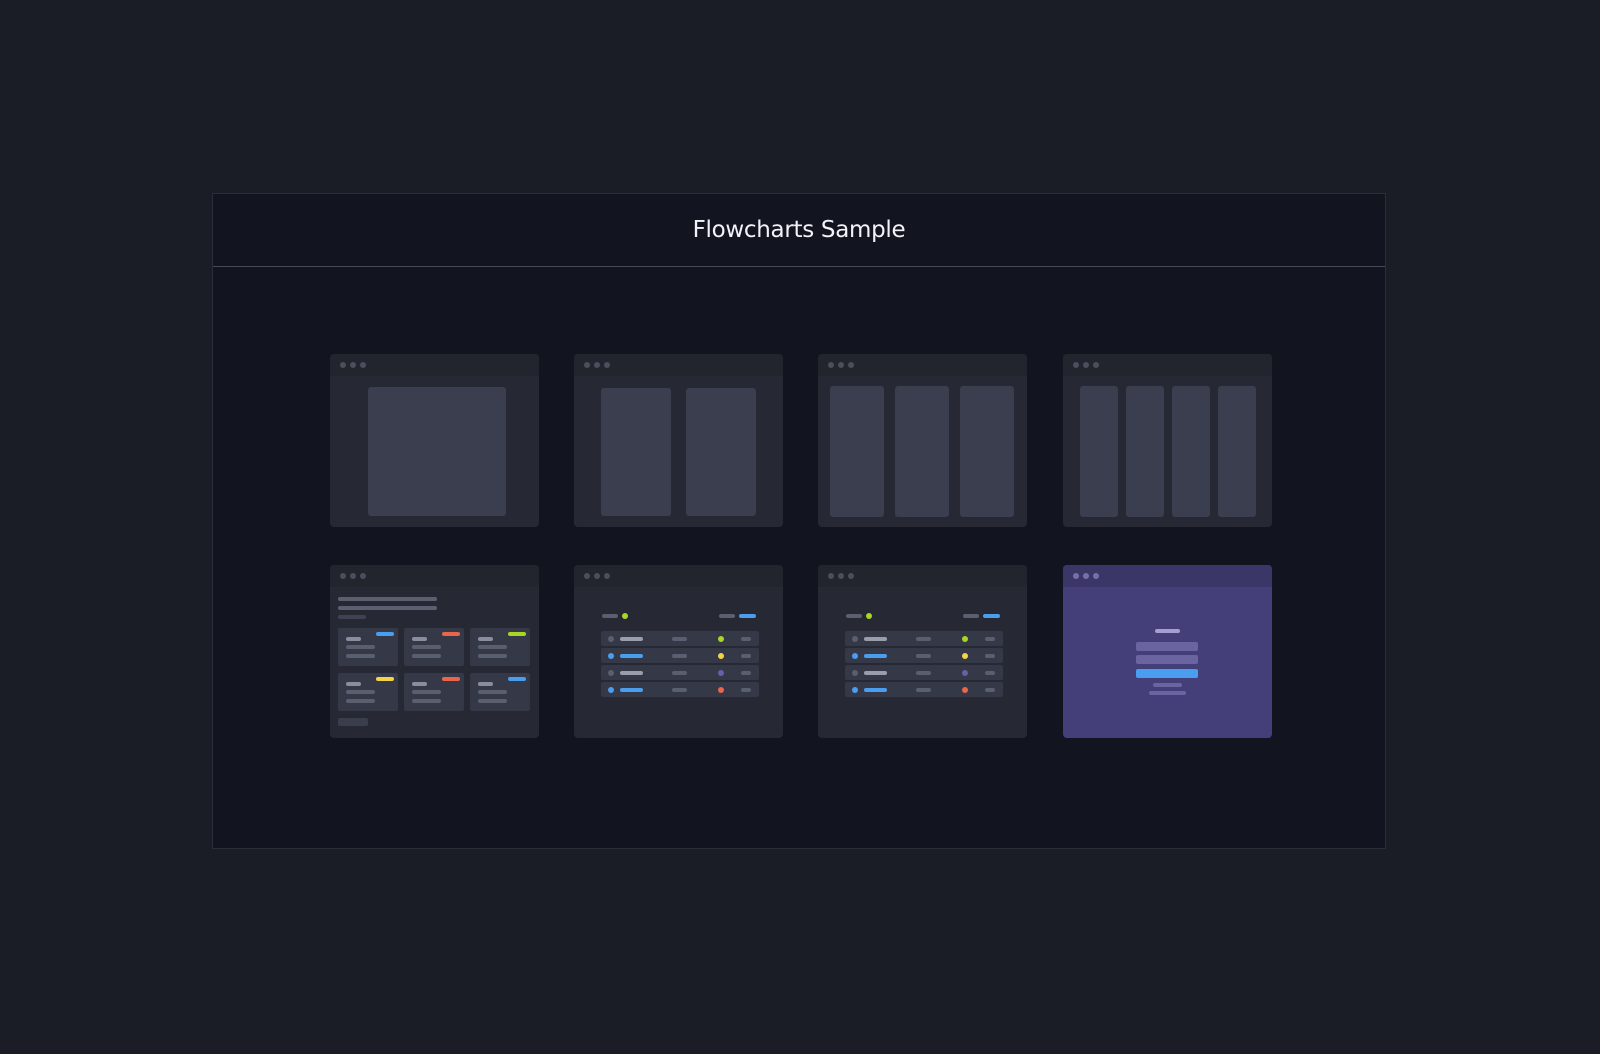 The image size is (1600, 1054). I want to click on thumbnail-layout-4-columns, so click(1167, 440).